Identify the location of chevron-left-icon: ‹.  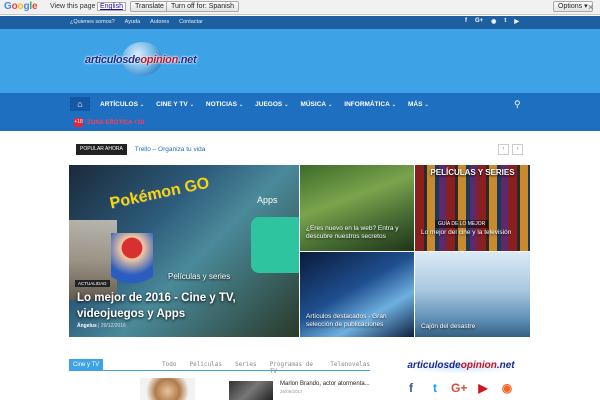
(503, 149).